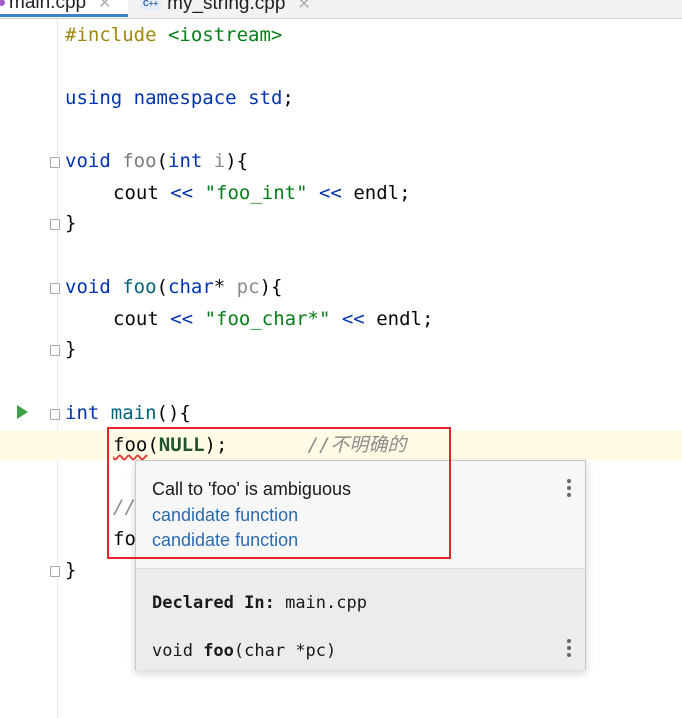  I want to click on editor-tab-bar: main.cpp ✕ C++ my_string.cpp ✕, so click(341, 9).